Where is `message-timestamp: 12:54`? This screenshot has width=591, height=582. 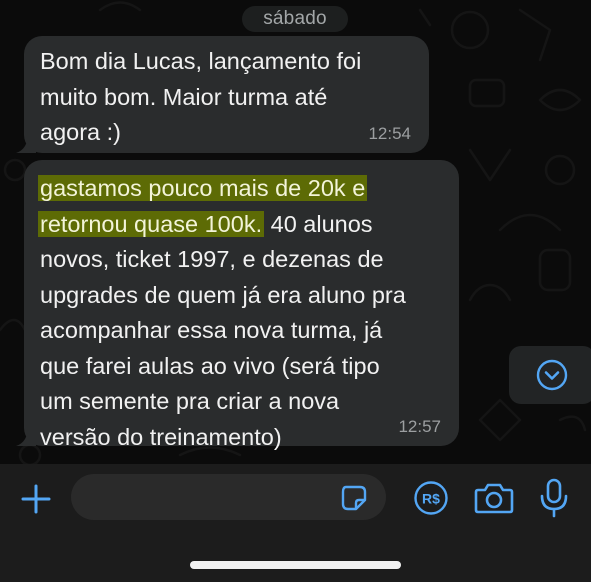 message-timestamp: 12:54 is located at coordinates (389, 133).